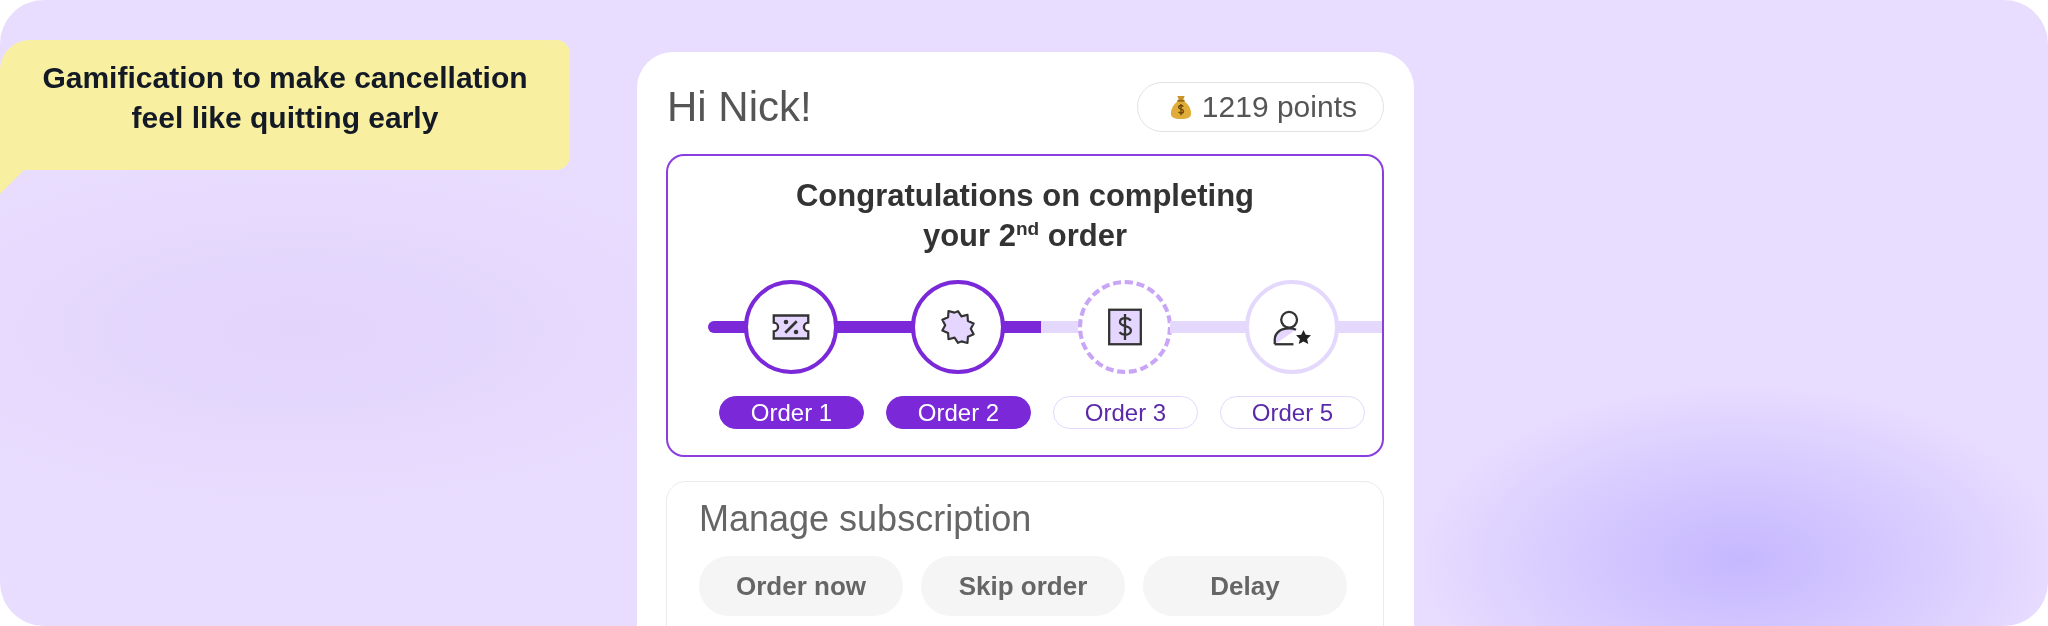 The height and width of the screenshot is (626, 2048). What do you see at coordinates (1292, 412) in the screenshot?
I see `order-label: Order 5` at bounding box center [1292, 412].